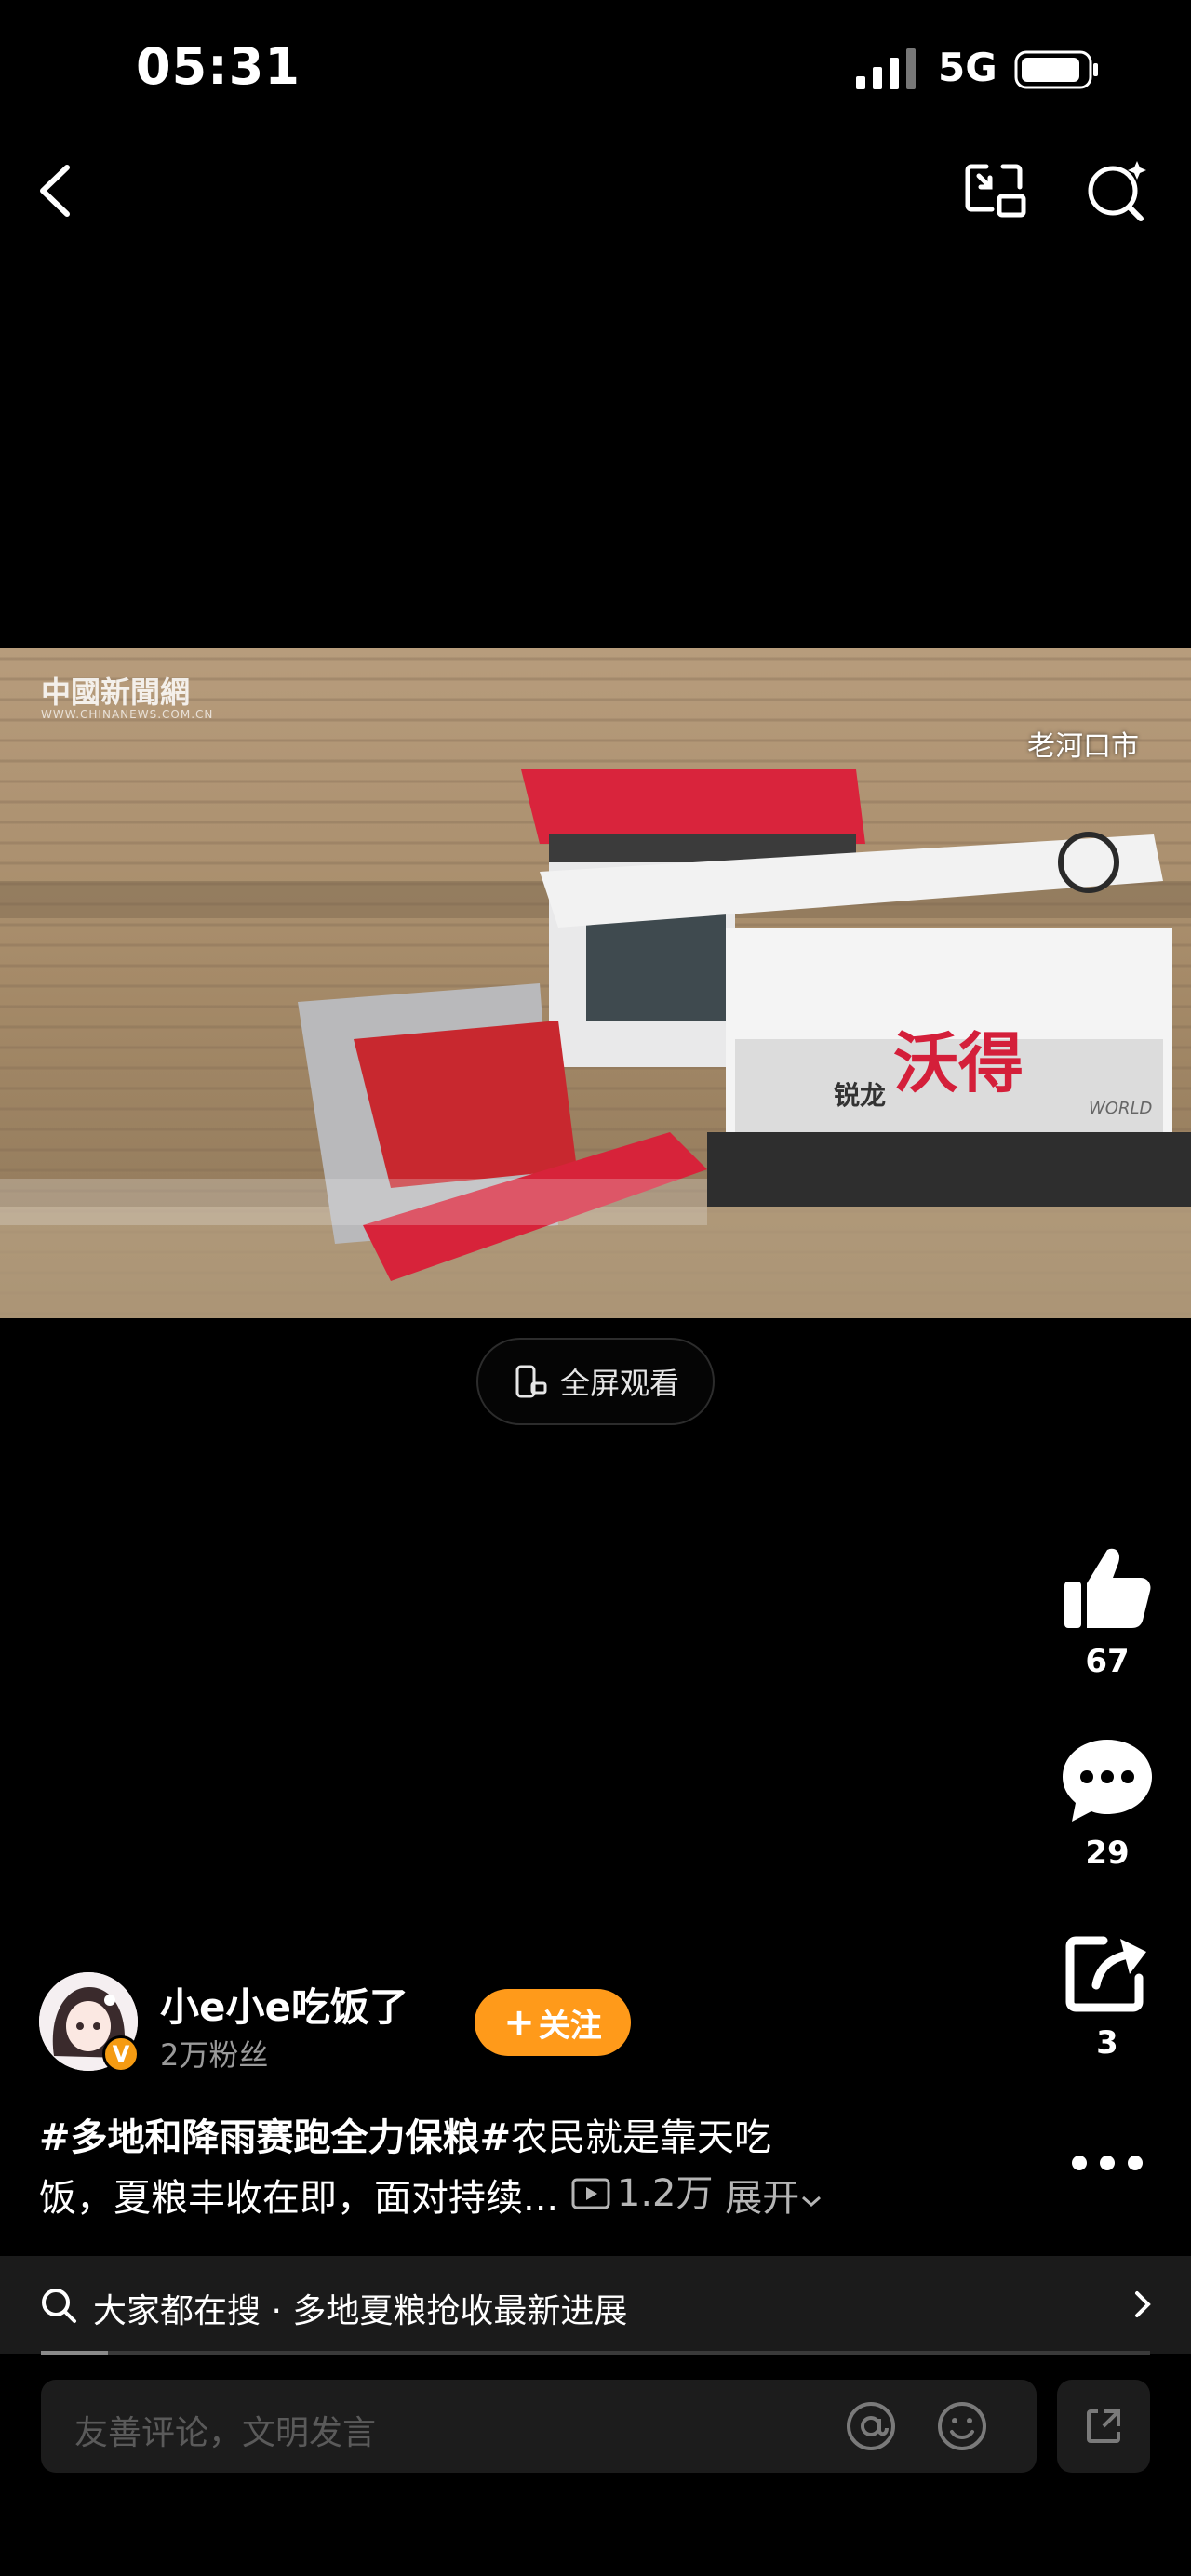 The width and height of the screenshot is (1191, 2576). I want to click on play-count: 1.2万, so click(642, 2194).